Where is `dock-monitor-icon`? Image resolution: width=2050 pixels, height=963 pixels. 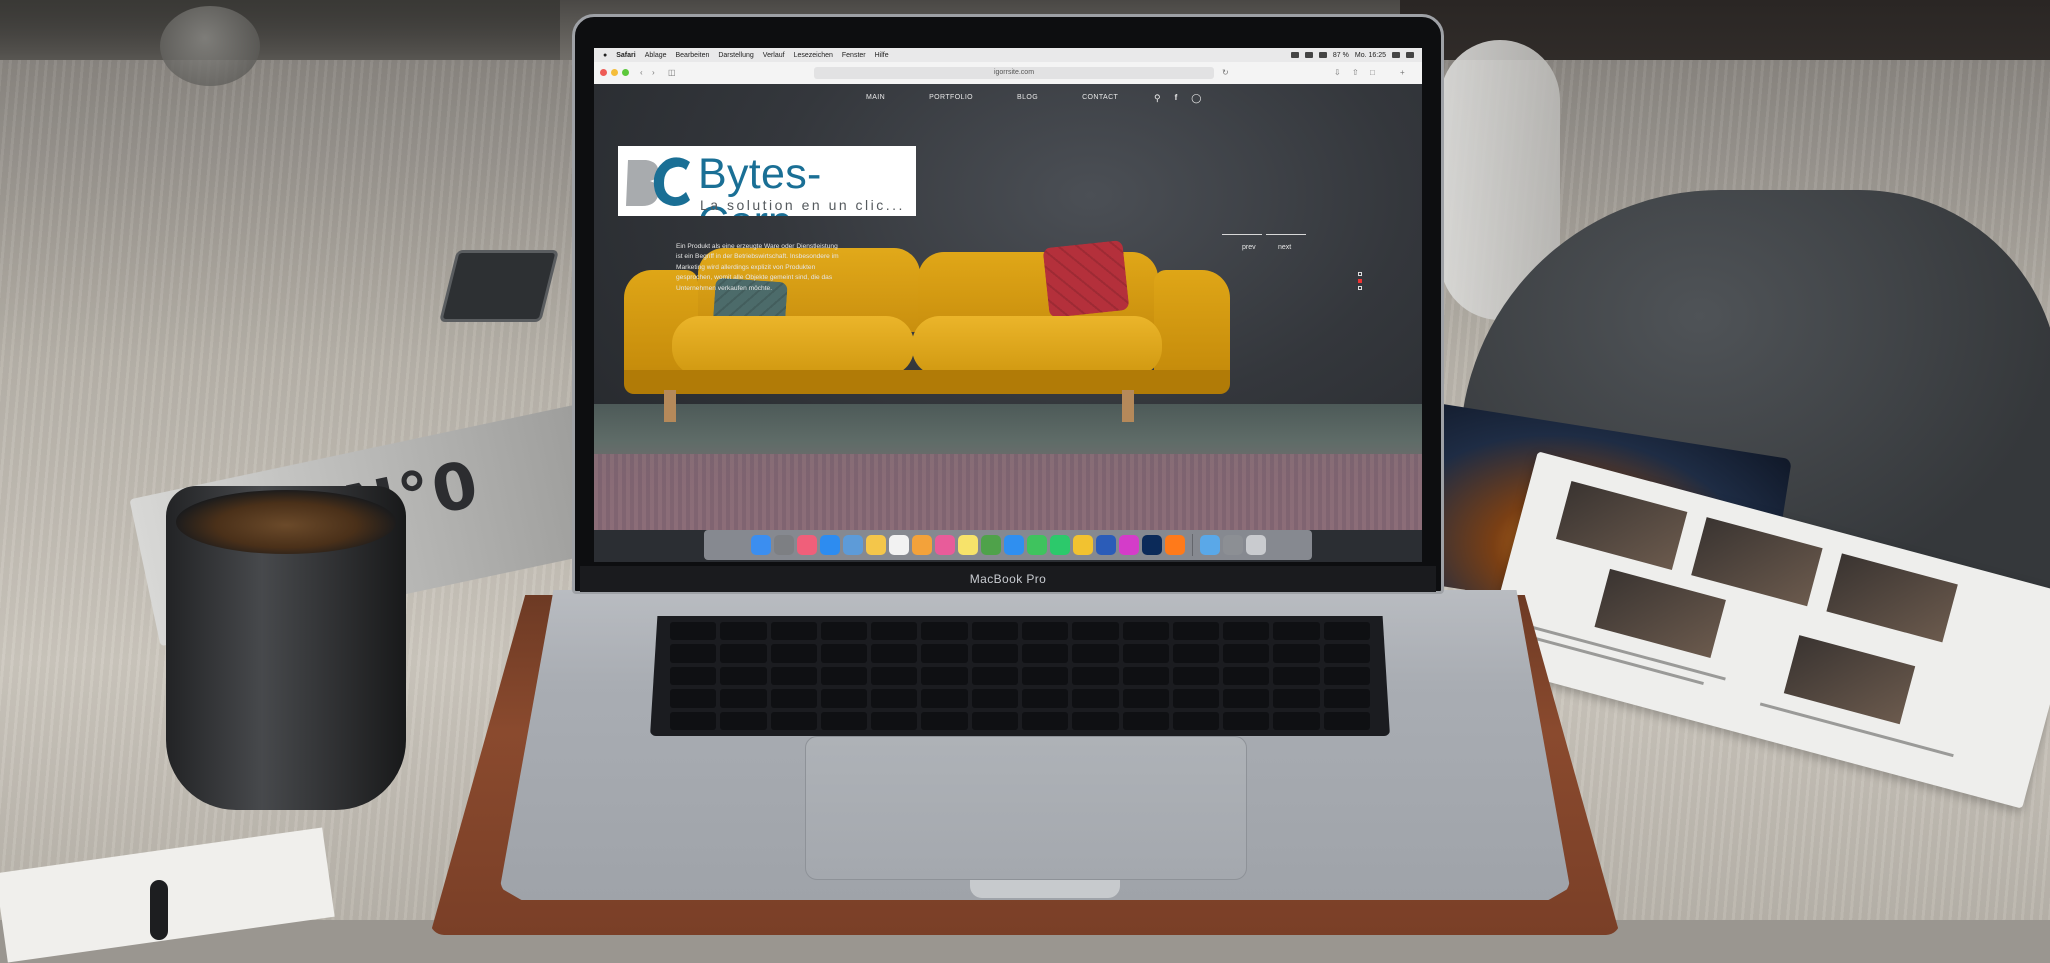 dock-monitor-icon is located at coordinates (1128, 545).